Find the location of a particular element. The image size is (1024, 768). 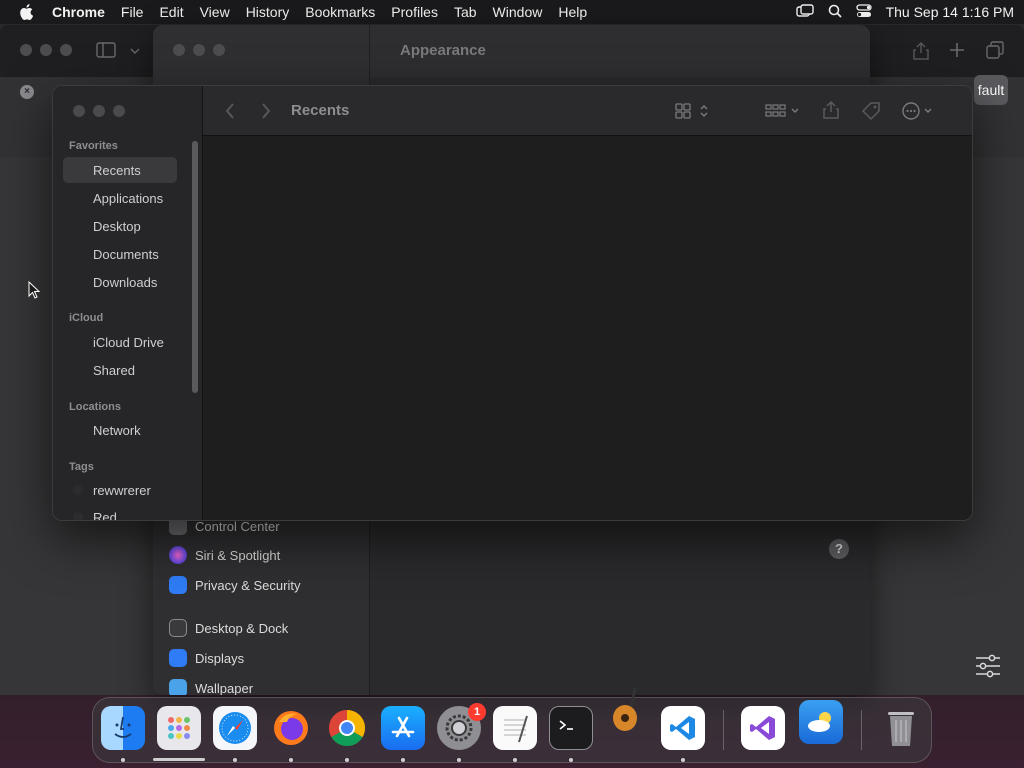

forward-chevron-icon is located at coordinates (266, 111).